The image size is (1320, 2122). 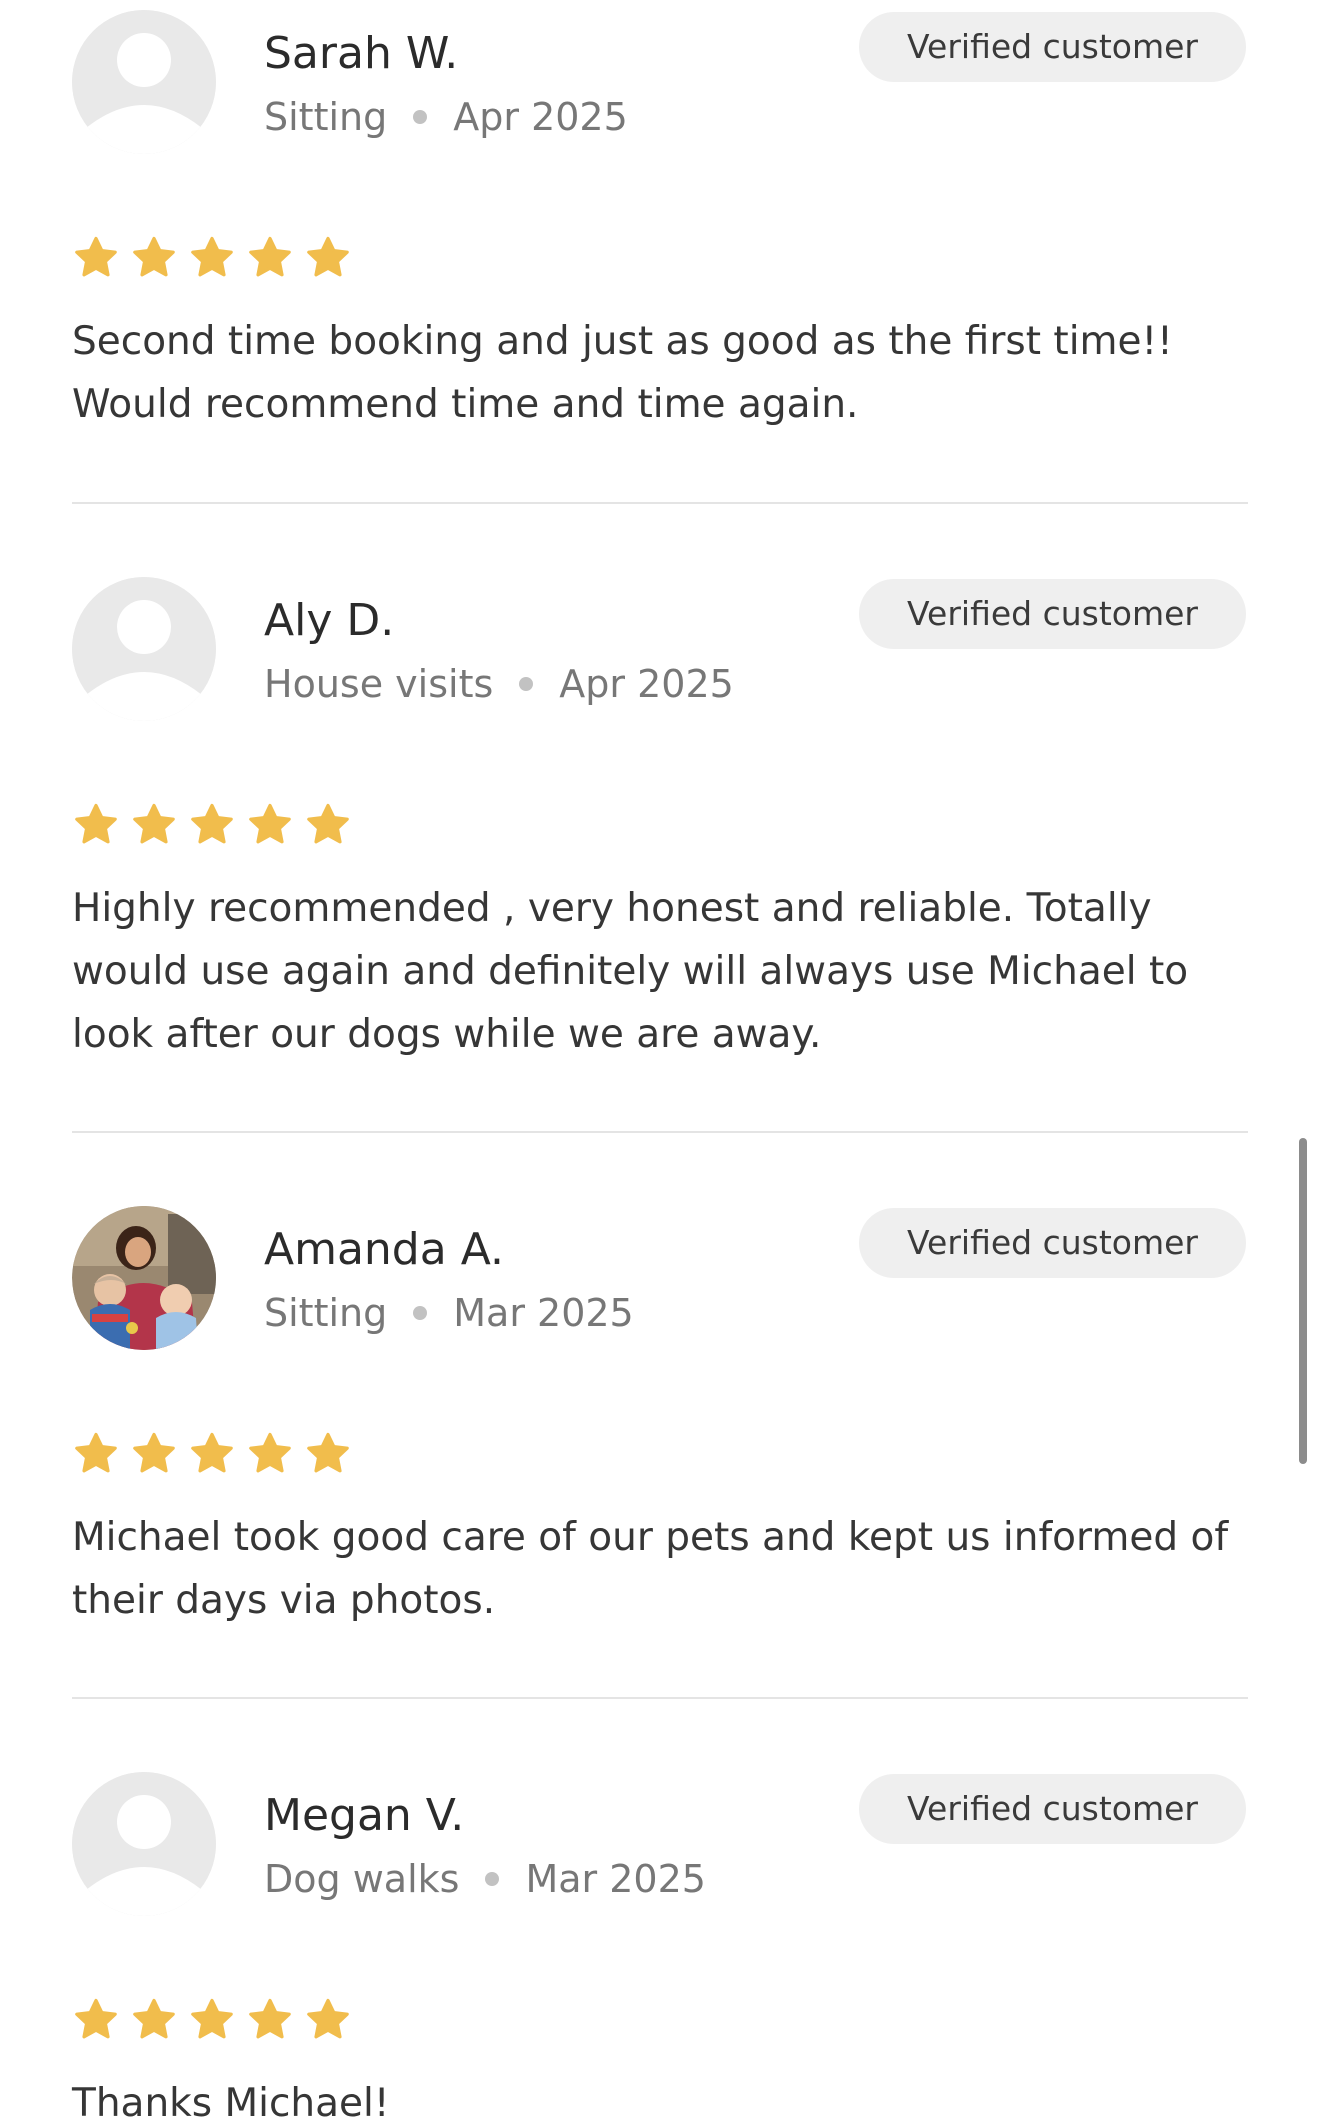 I want to click on review-meta: Sitting Apr 2025, so click(x=446, y=117).